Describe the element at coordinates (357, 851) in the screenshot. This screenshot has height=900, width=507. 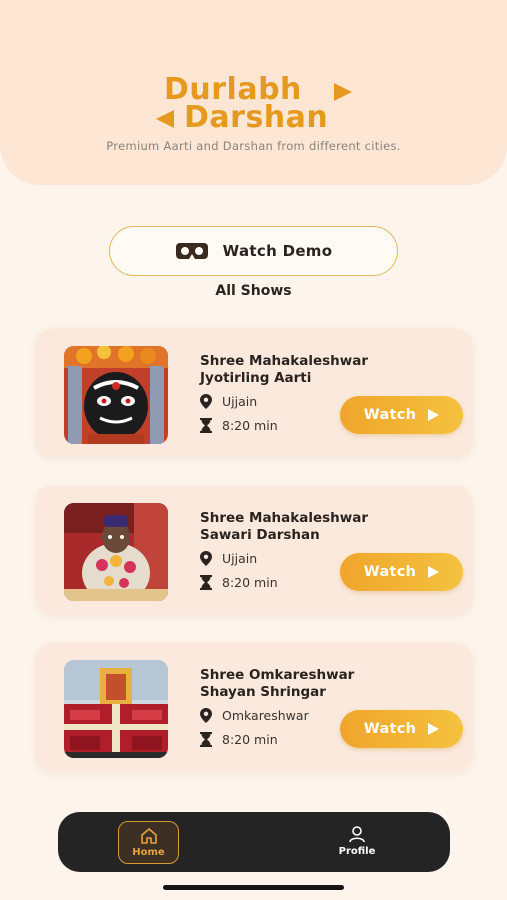
I see `nav-profile-label: Profile` at that location.